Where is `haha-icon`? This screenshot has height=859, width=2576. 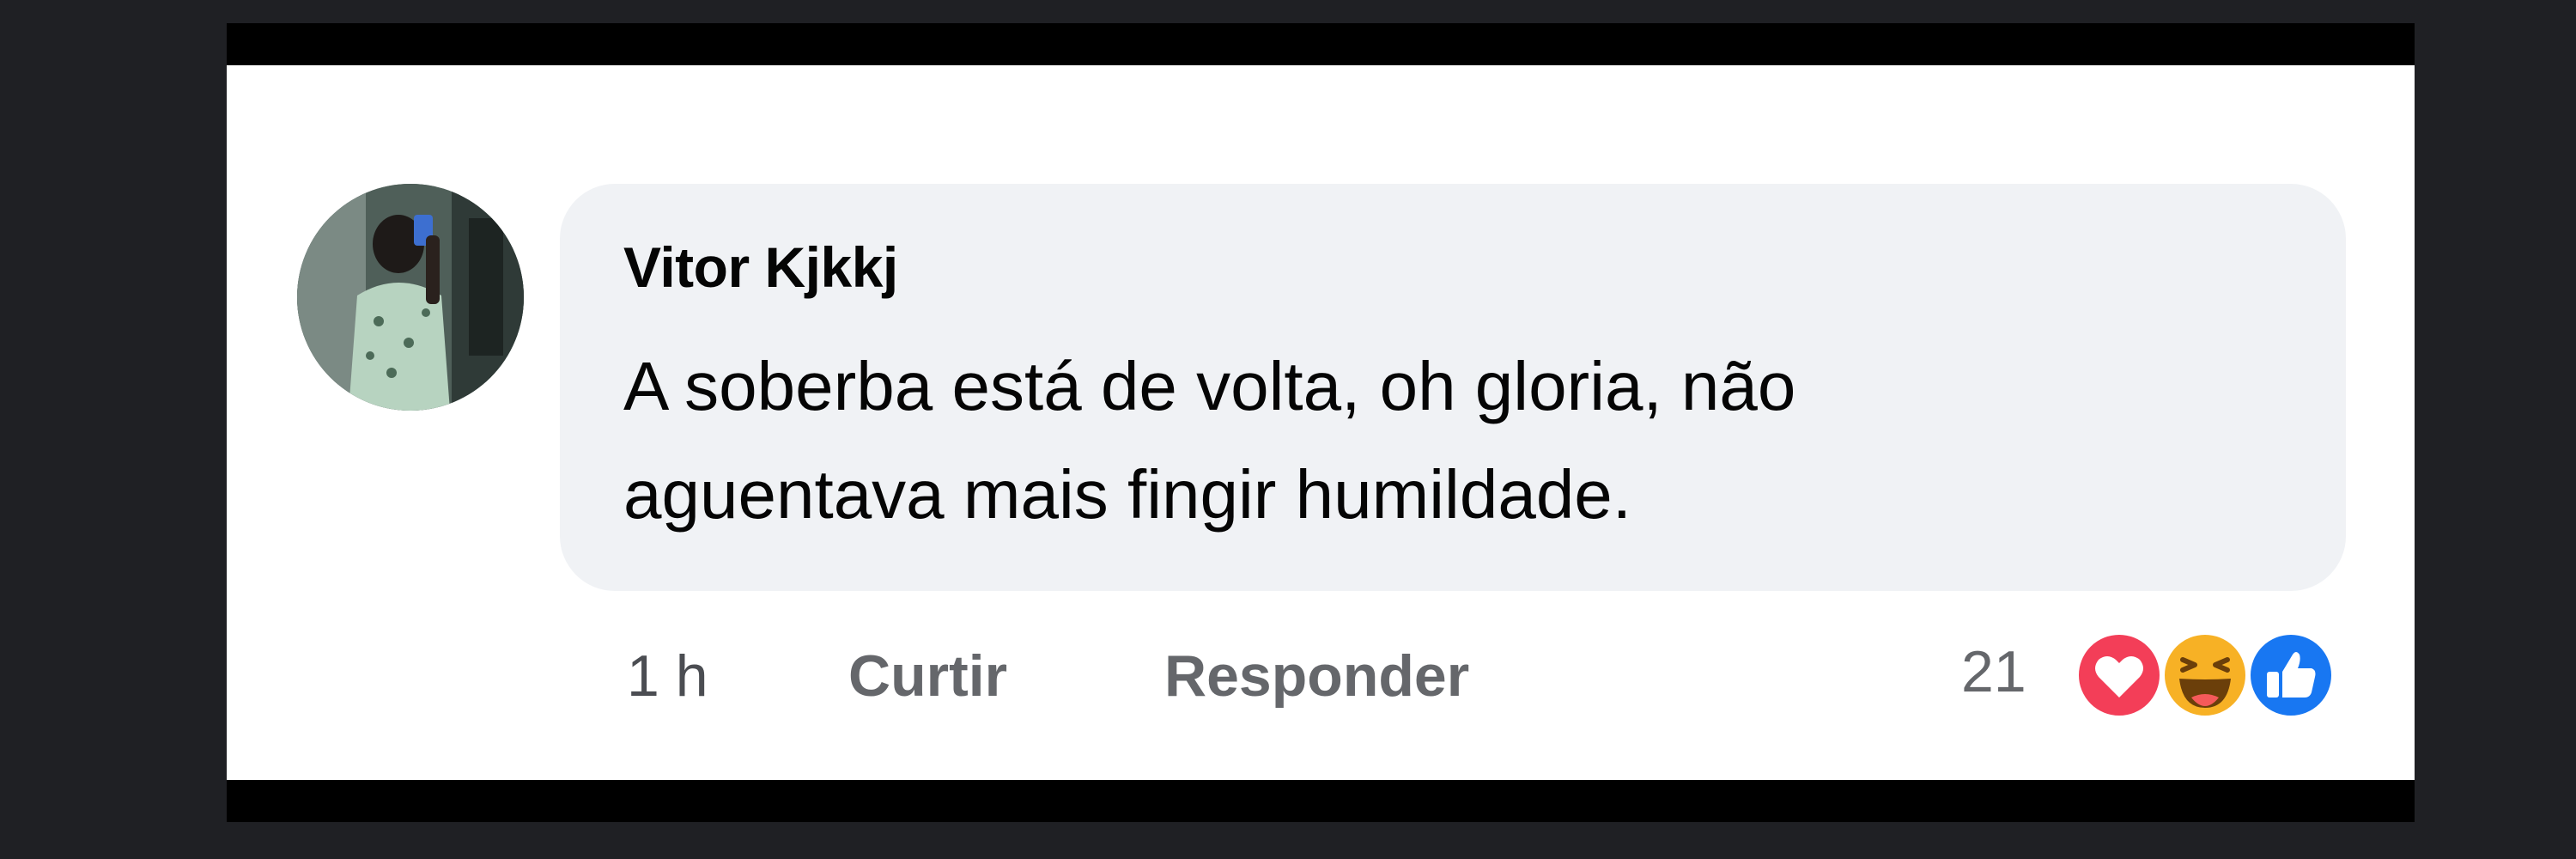 haha-icon is located at coordinates (2206, 676).